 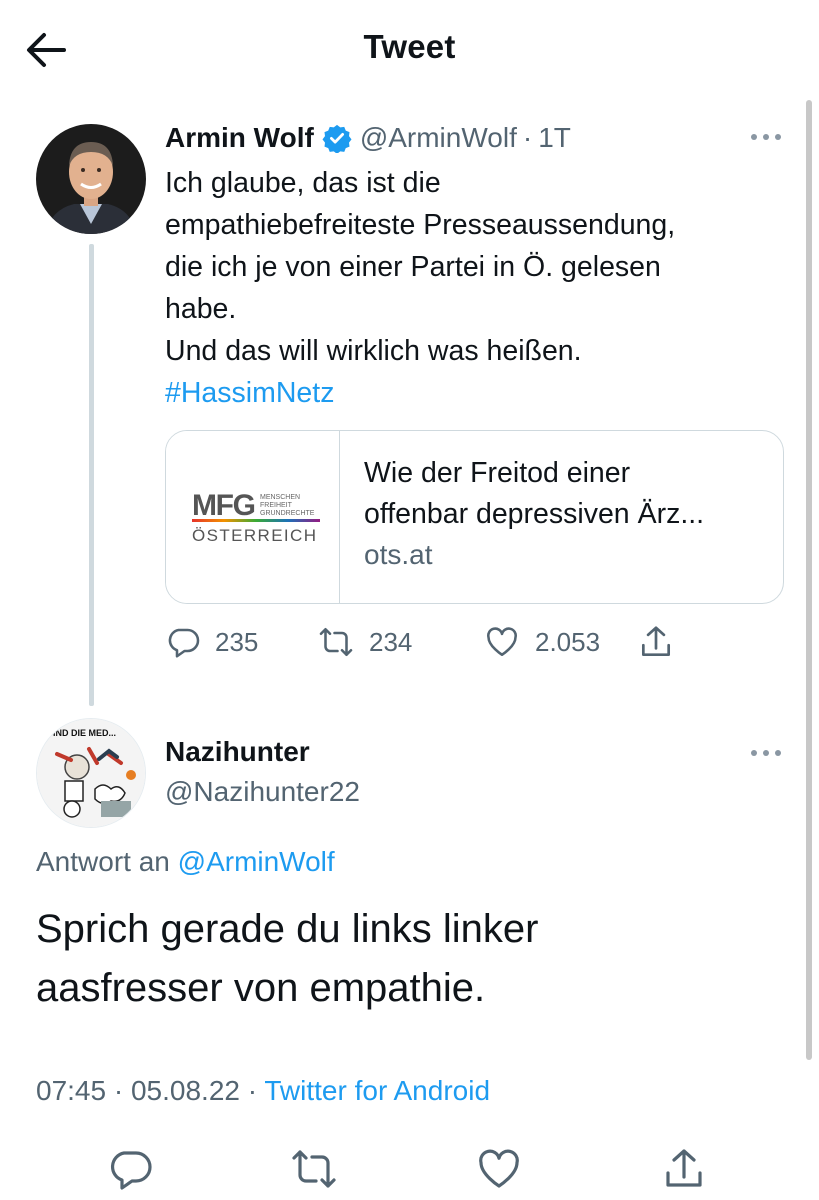 I want to click on tweet-line: Ich glaube, das ist die, so click(x=303, y=183).